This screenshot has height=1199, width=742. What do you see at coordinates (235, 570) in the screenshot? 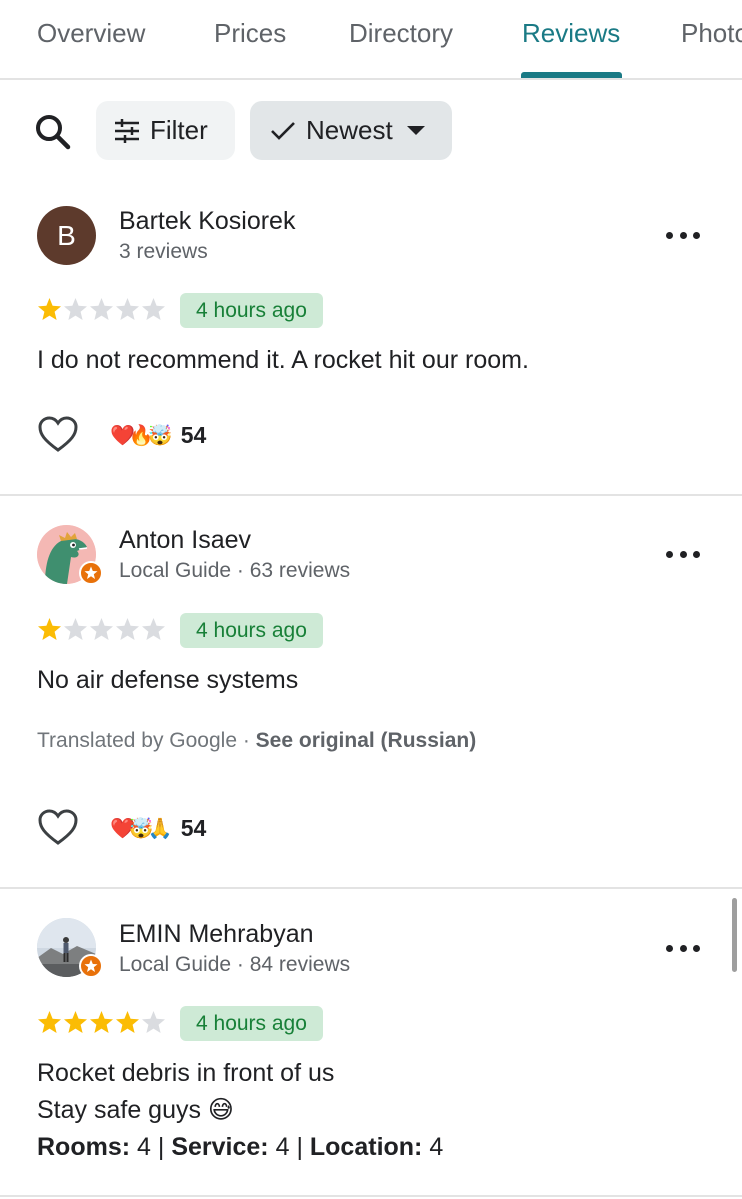
I see `reviewer-meta: Local Guide · 63 reviews` at bounding box center [235, 570].